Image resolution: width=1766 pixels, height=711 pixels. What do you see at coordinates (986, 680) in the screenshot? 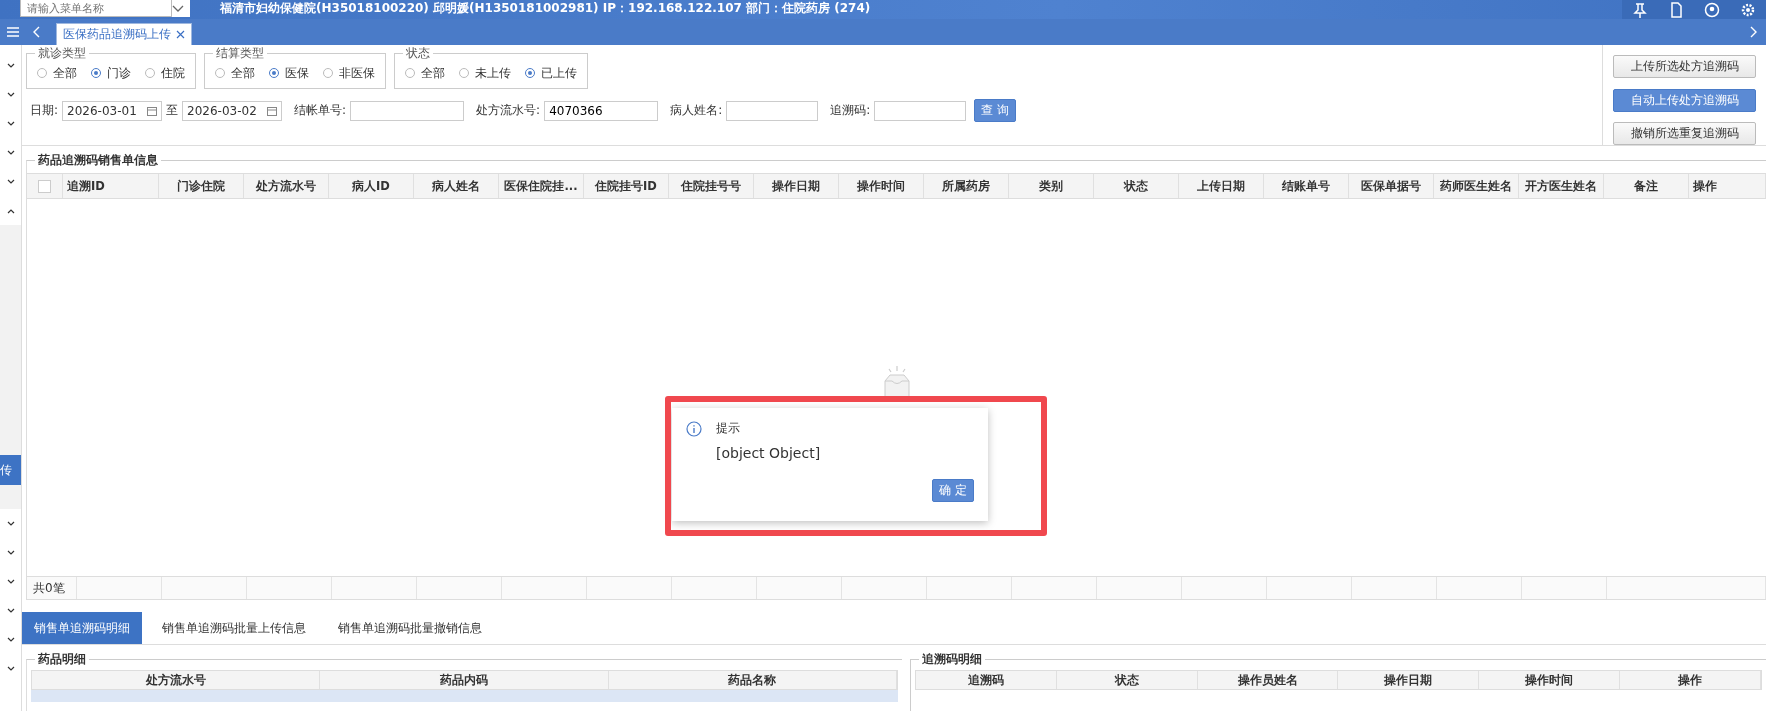
I see `column-header: 追溯码` at bounding box center [986, 680].